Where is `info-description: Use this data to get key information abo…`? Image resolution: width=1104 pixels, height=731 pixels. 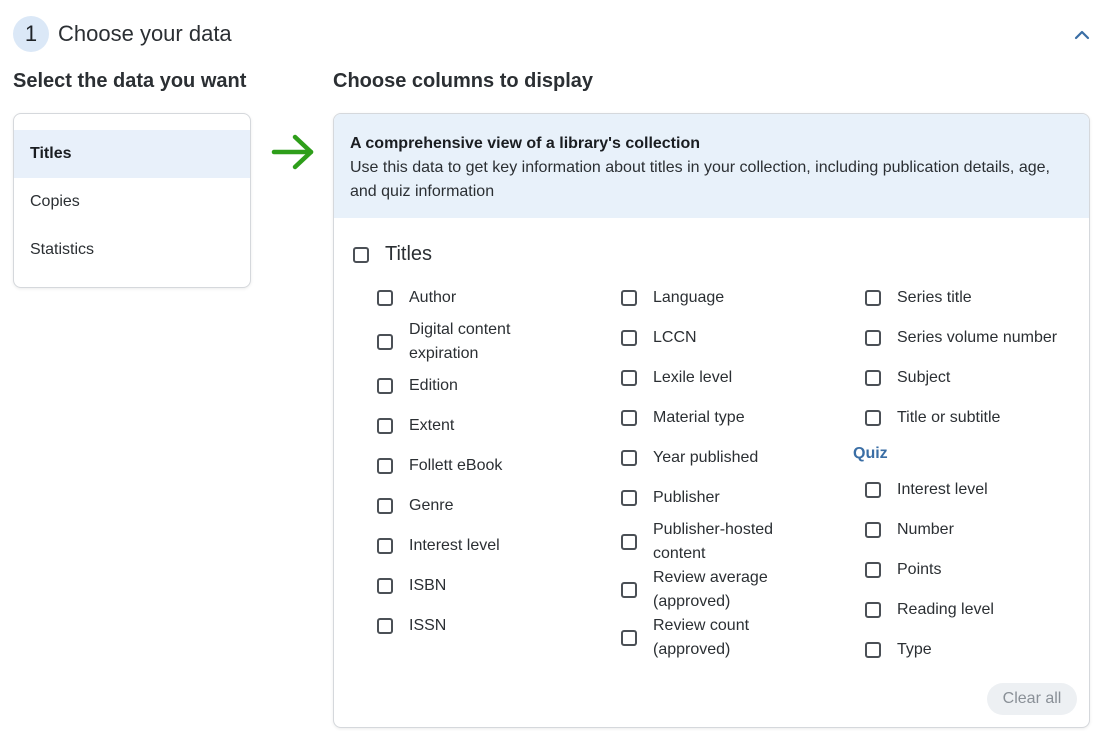 info-description: Use this data to get key information abo… is located at coordinates (700, 179).